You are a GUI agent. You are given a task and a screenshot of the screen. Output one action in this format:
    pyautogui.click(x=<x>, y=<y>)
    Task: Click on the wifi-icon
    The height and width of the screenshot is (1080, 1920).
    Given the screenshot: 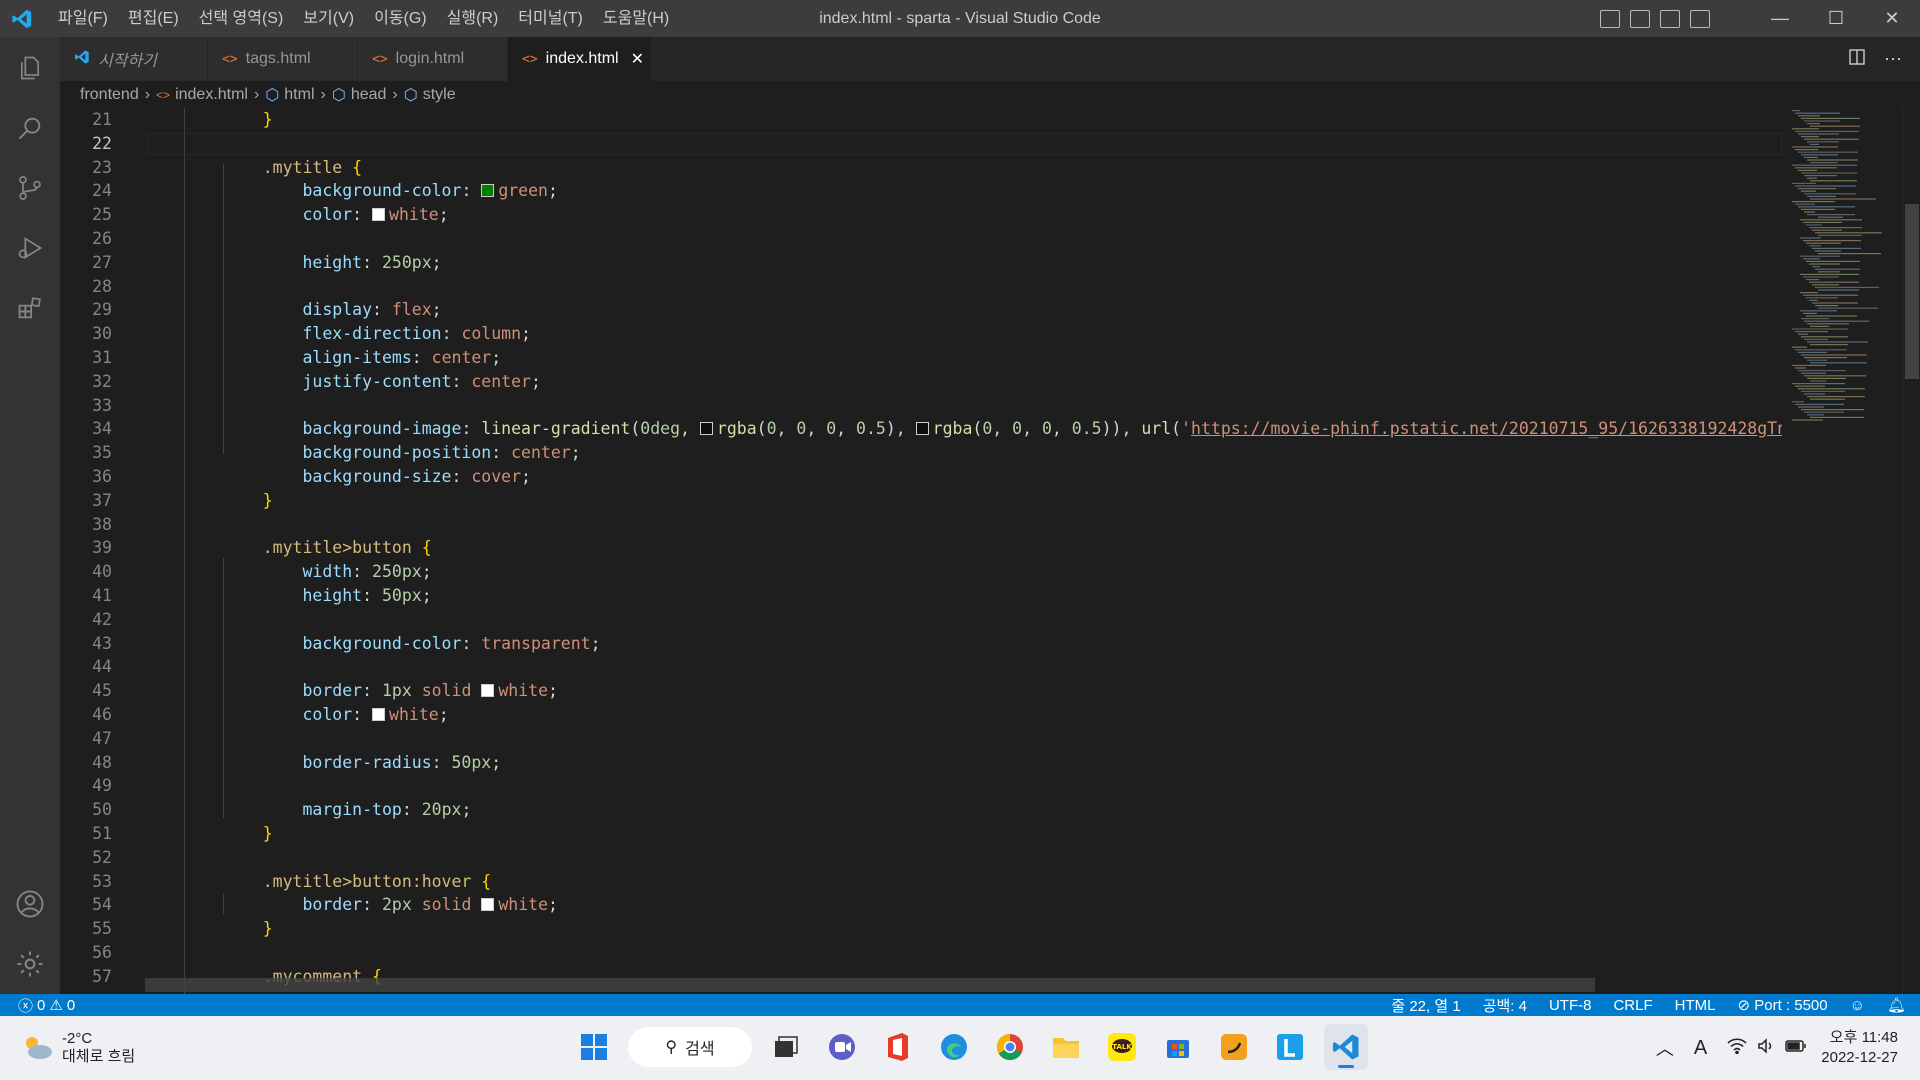 What is the action you would take?
    pyautogui.click(x=1737, y=1048)
    